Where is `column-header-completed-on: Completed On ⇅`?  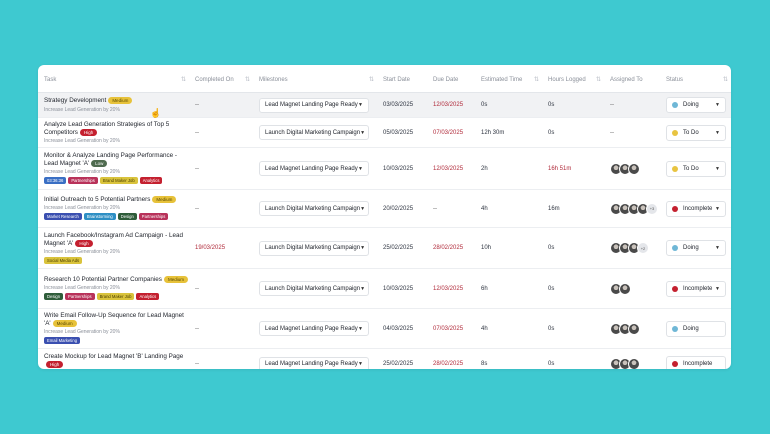 column-header-completed-on: Completed On ⇅ is located at coordinates (221, 80).